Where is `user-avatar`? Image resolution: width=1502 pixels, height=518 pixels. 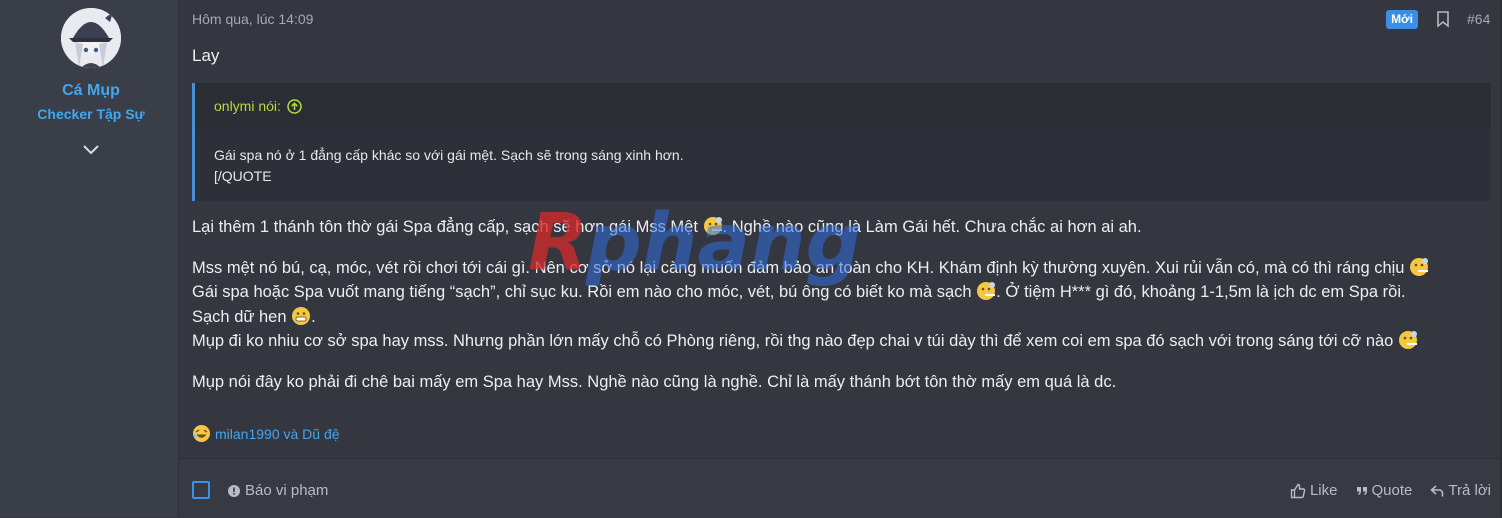
user-avatar is located at coordinates (91, 38).